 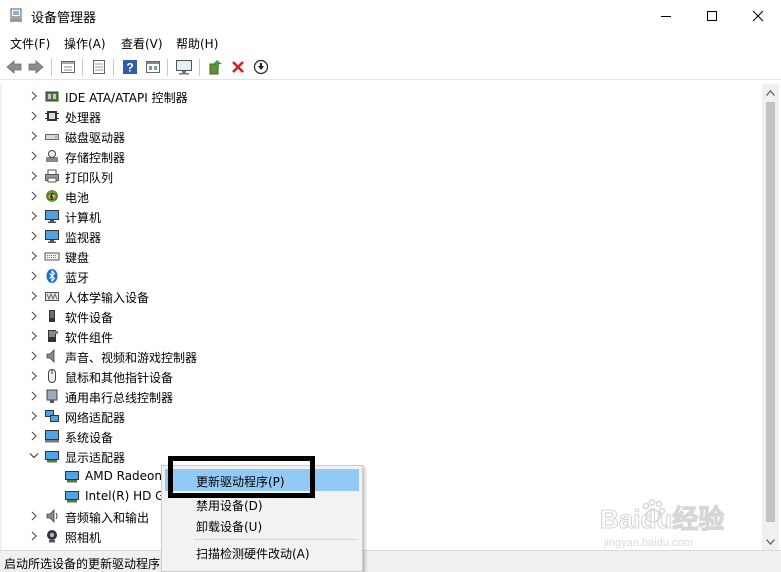 What do you see at coordinates (381, 96) in the screenshot?
I see `tree-category: IDE ATA/ATAPI 控制器` at bounding box center [381, 96].